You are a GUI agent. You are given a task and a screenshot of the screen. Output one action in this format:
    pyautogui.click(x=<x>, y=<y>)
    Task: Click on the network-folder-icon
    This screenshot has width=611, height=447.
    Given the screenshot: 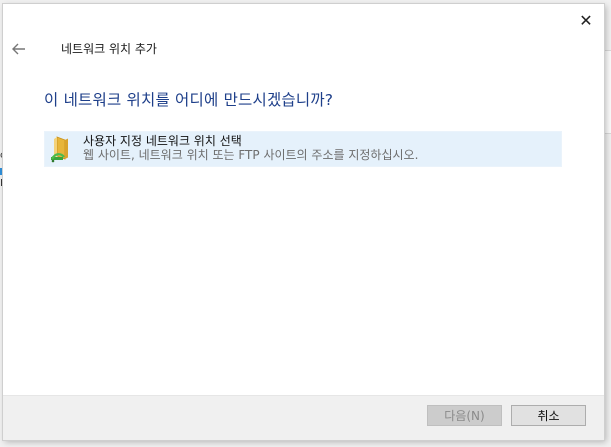 What is the action you would take?
    pyautogui.click(x=59, y=149)
    